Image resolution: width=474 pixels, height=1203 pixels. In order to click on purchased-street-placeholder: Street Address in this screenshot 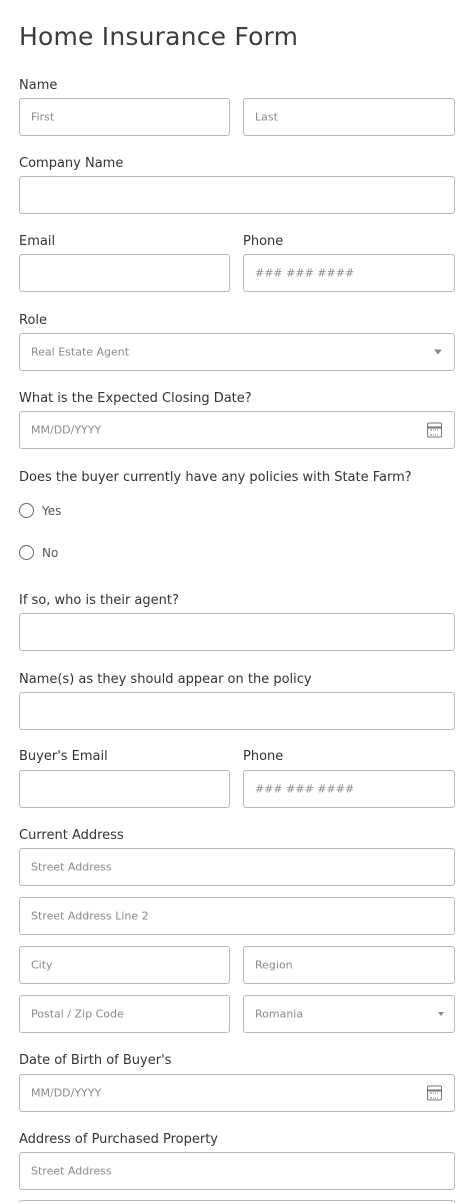, I will do `click(71, 1171)`.